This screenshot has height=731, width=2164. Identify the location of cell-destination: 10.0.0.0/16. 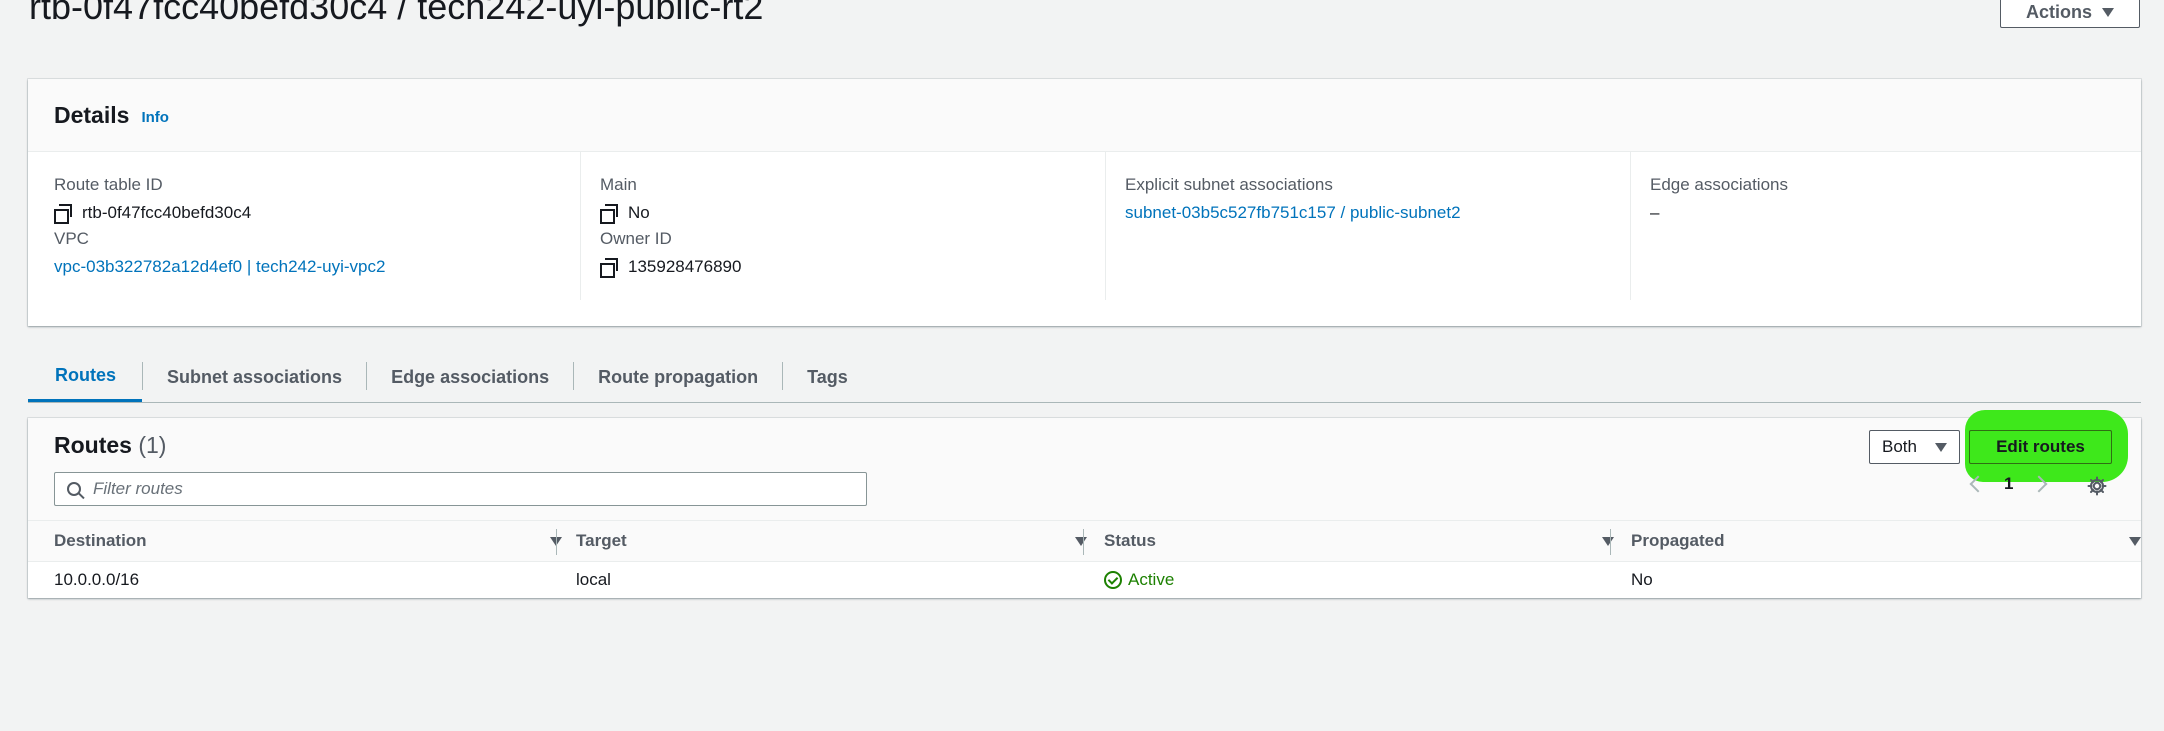
(97, 579).